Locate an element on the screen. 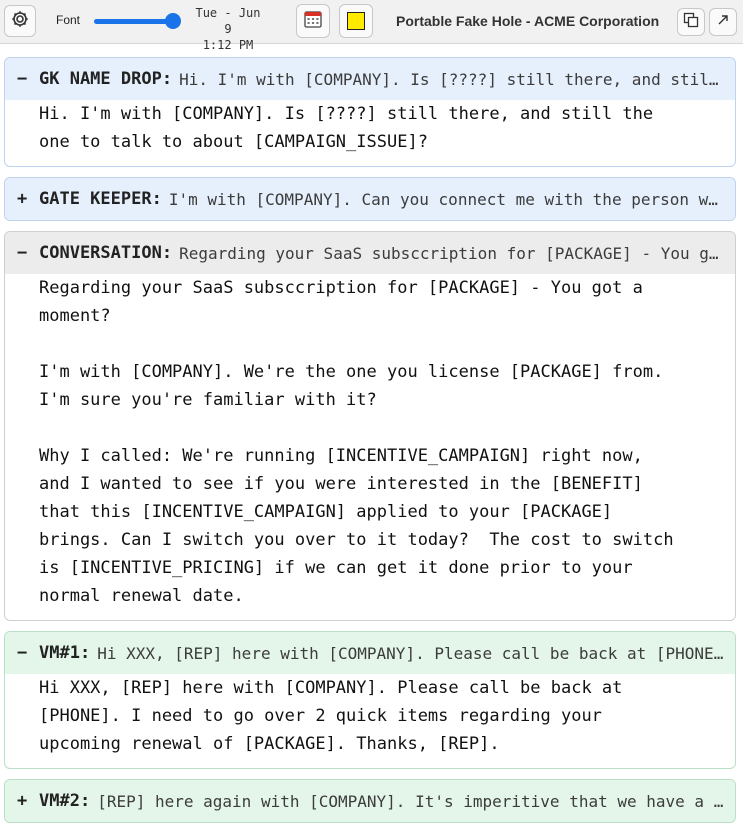  highlight-color-button is located at coordinates (356, 21).